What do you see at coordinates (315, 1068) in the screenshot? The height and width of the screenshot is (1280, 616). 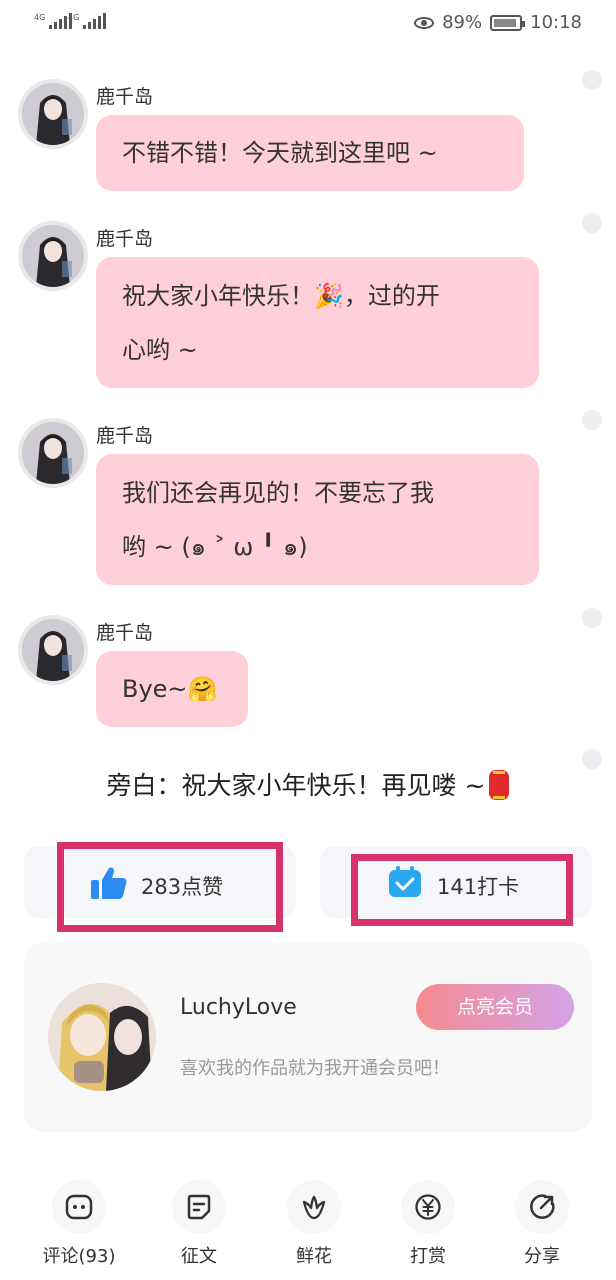 I see `member-slogan: 喜欢我的作品就为我开通会员吧！` at bounding box center [315, 1068].